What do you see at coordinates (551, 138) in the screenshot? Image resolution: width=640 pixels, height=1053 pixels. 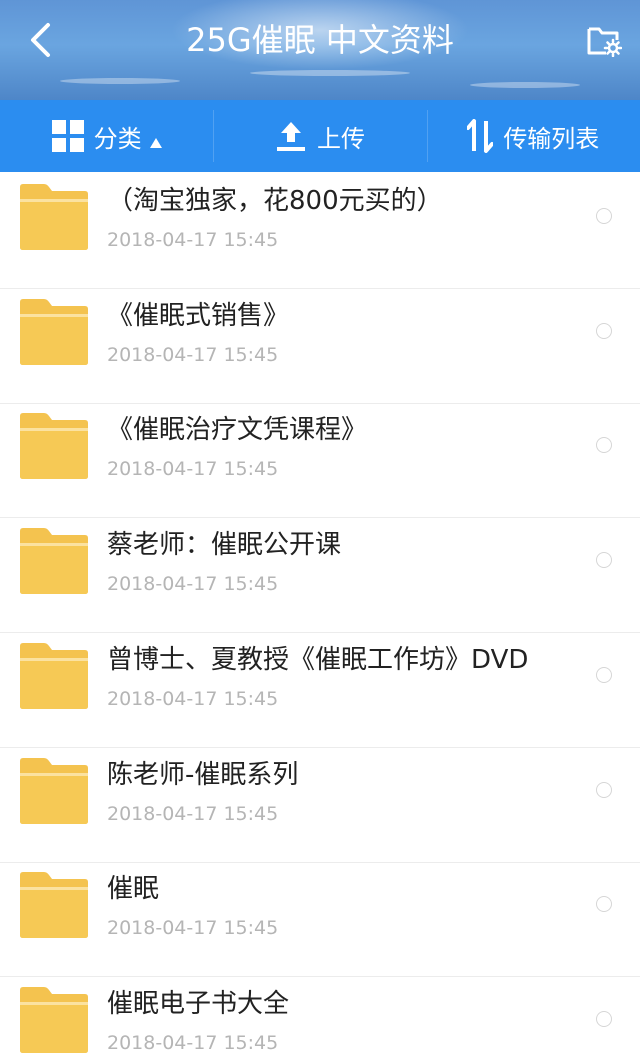 I see `transfer-list-label: 传输列表` at bounding box center [551, 138].